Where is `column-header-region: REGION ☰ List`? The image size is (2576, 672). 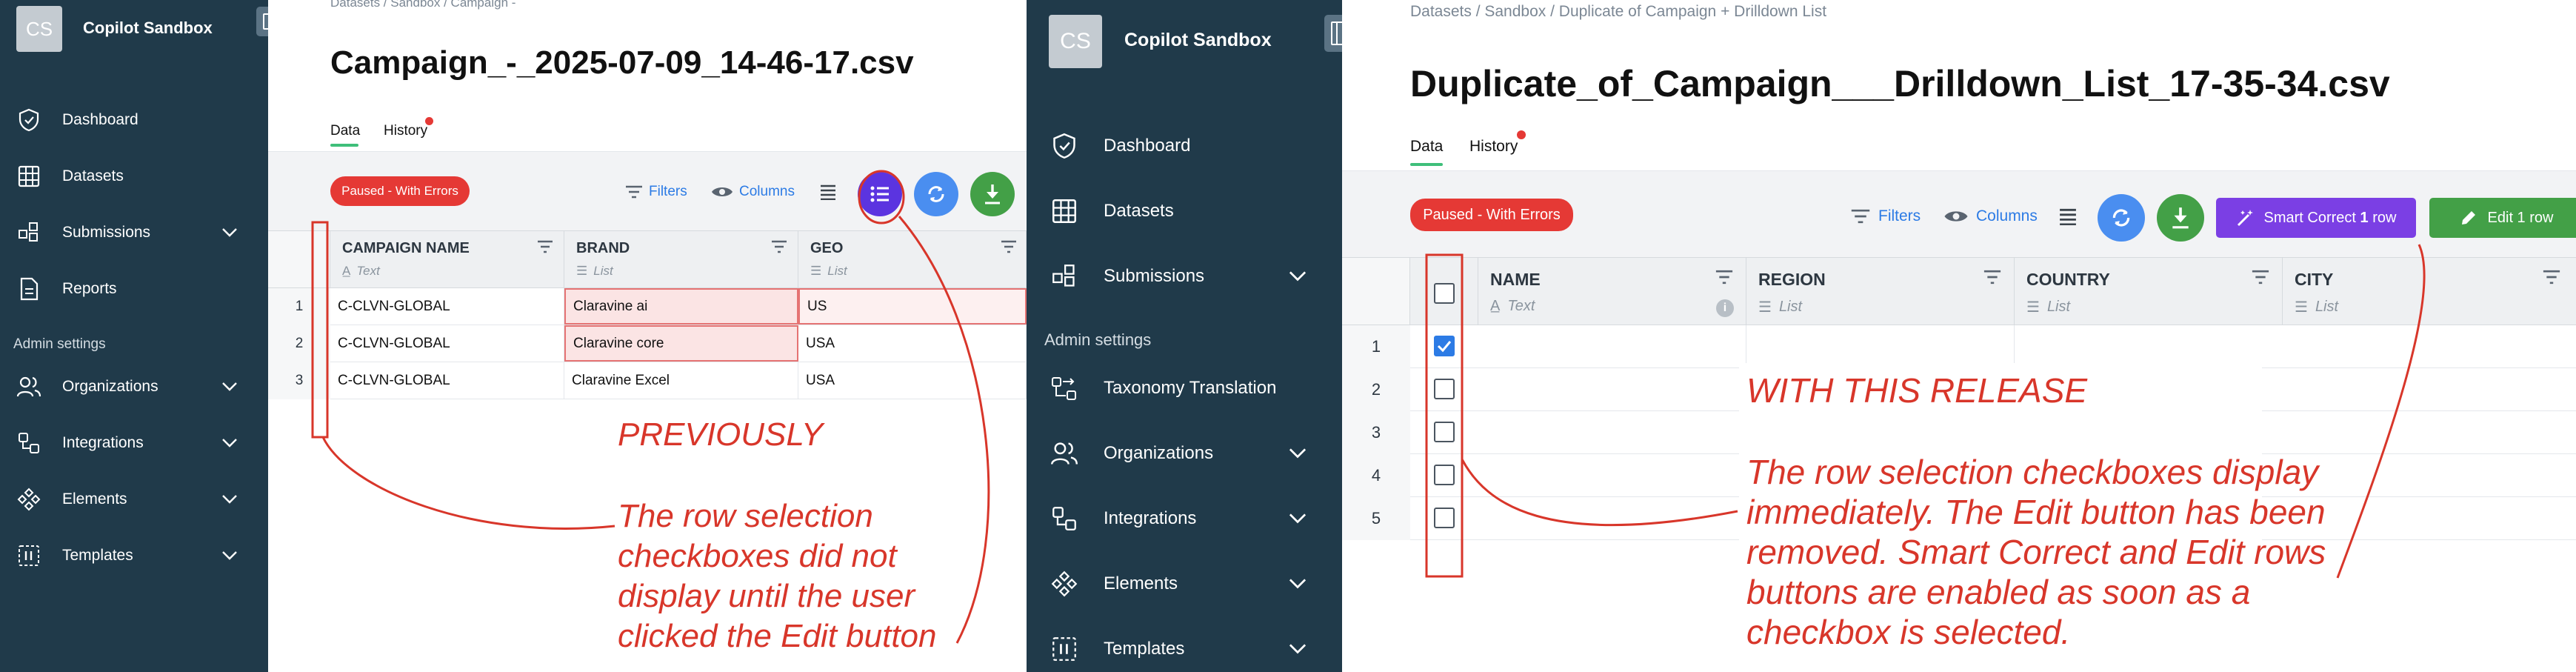
column-header-region: REGION ☰ List is located at coordinates (1880, 291).